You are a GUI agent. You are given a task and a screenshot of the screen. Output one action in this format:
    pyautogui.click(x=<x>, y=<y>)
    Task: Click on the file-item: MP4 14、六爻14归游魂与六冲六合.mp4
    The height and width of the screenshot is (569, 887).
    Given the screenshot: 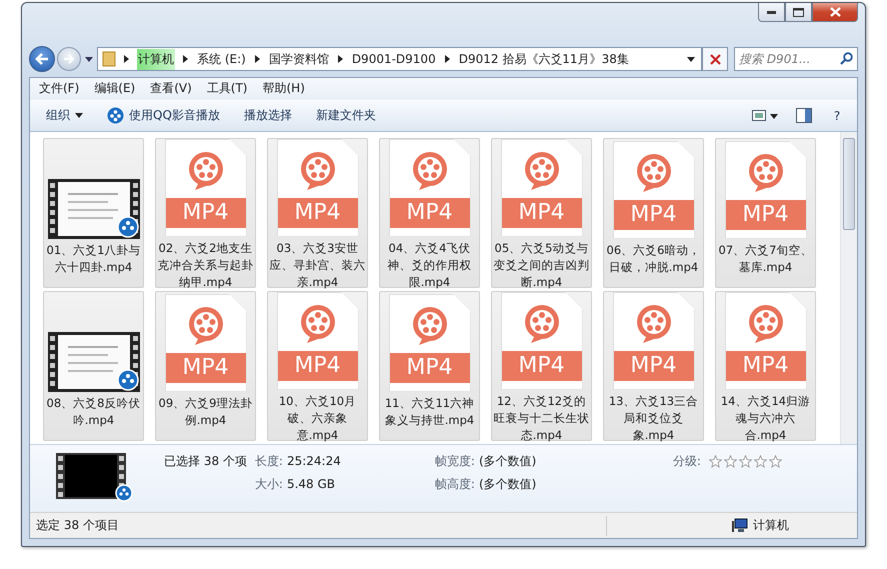 What is the action you would take?
    pyautogui.click(x=765, y=365)
    